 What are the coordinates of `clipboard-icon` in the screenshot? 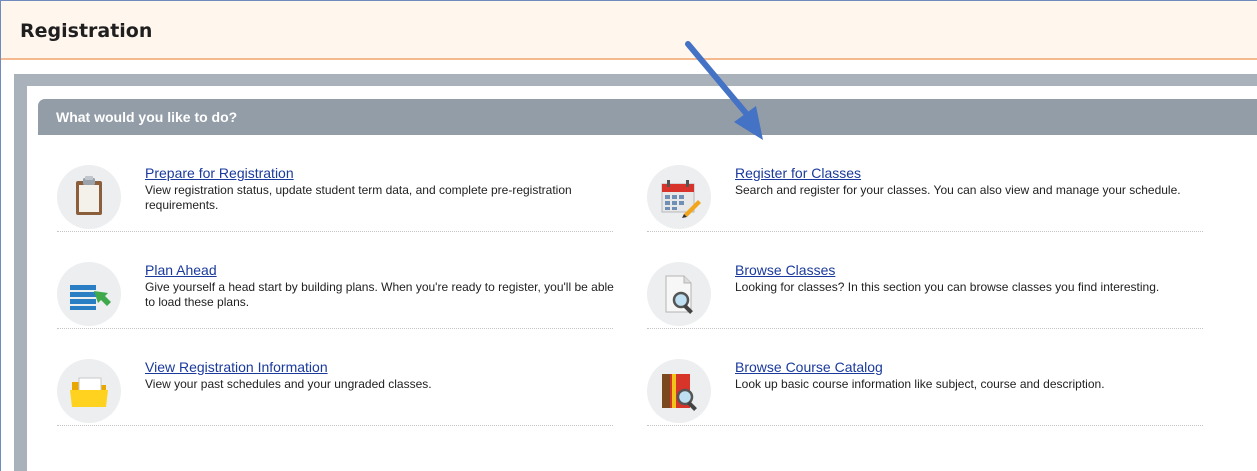 It's located at (89, 197).